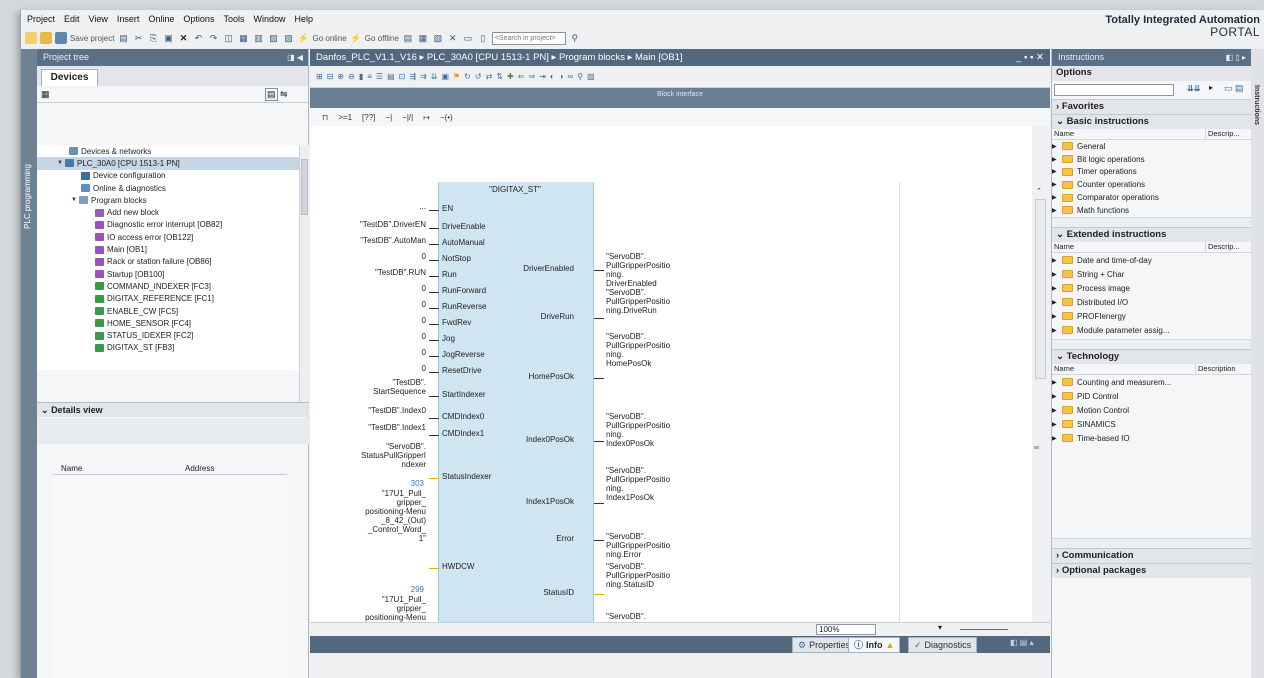  What do you see at coordinates (168, 212) in the screenshot?
I see `tree-item: Add new block` at bounding box center [168, 212].